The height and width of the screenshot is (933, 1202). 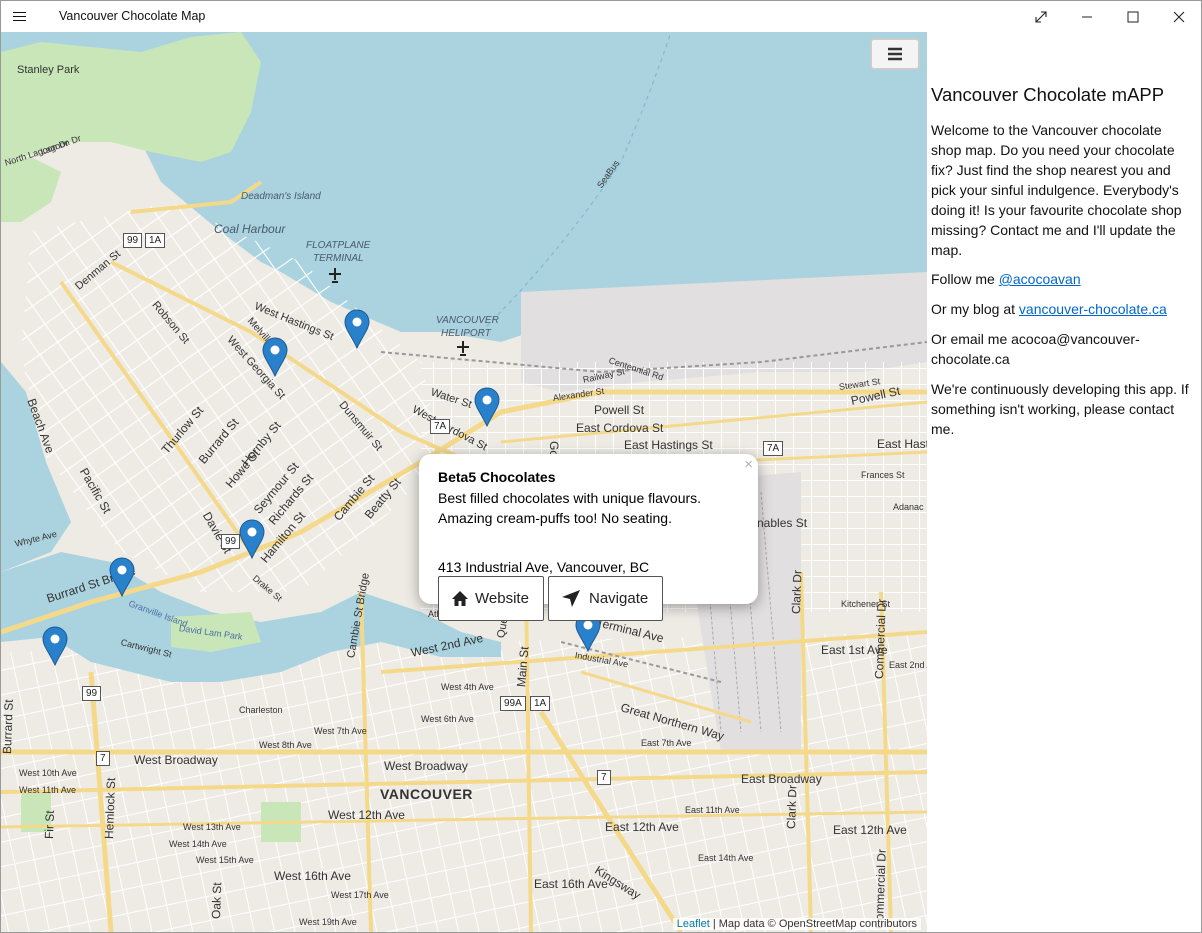 What do you see at coordinates (571, 598) in the screenshot?
I see `navigation-arrow-icon` at bounding box center [571, 598].